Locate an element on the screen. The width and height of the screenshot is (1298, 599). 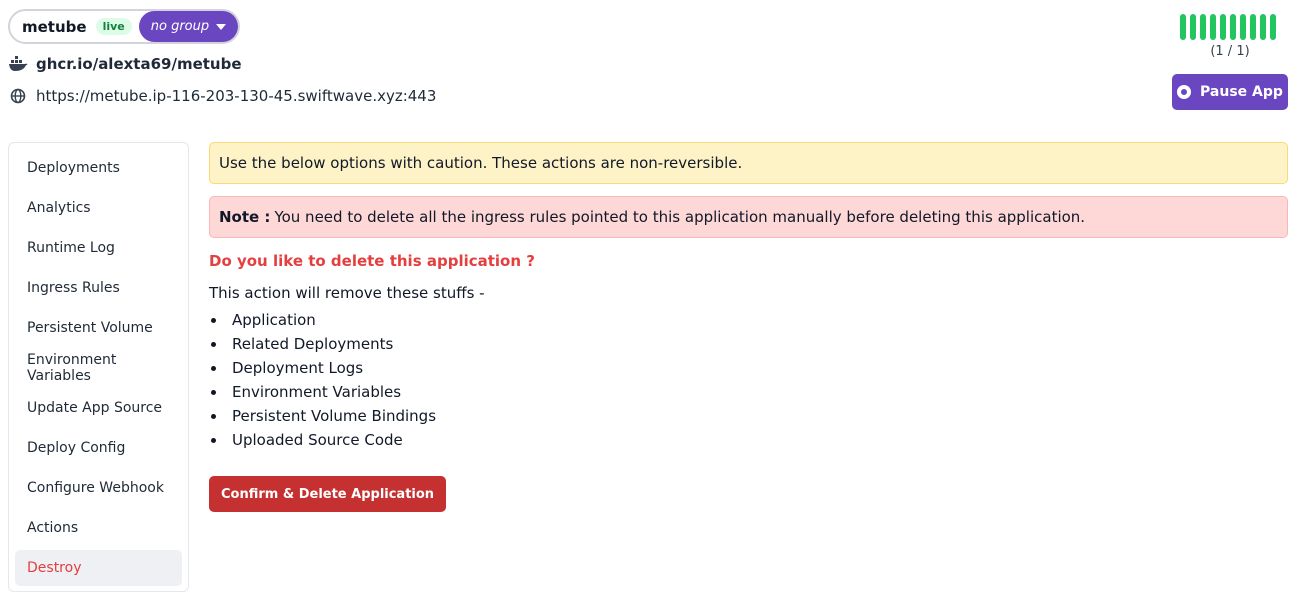
caret-down-icon is located at coordinates (221, 26).